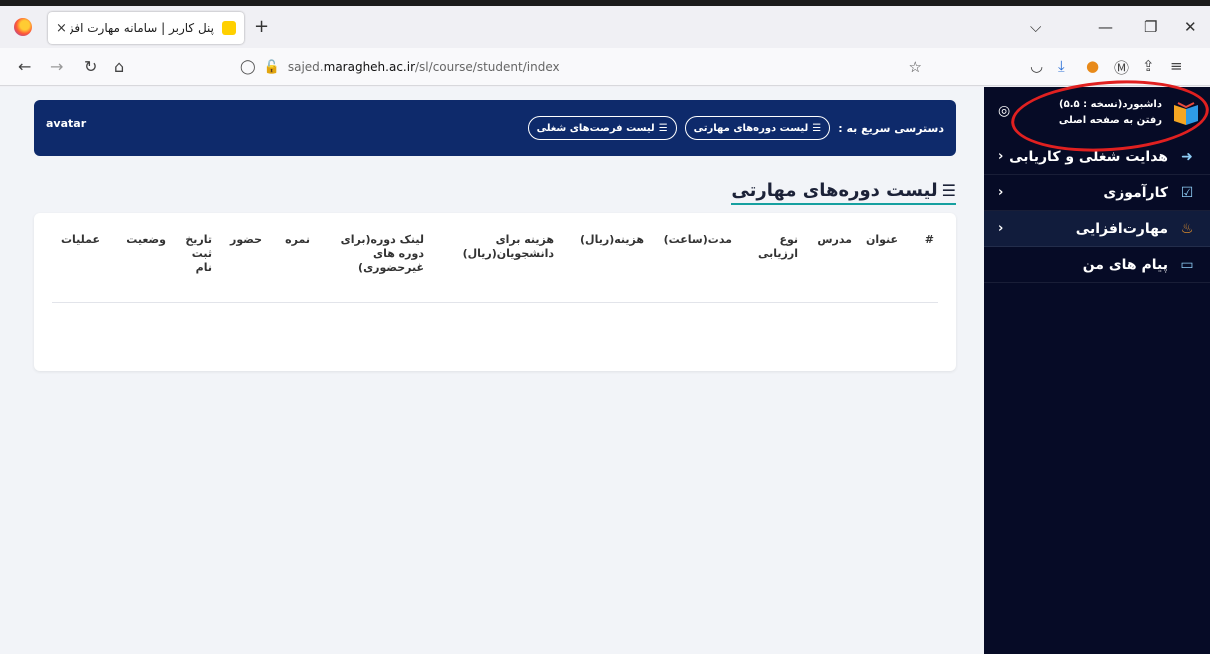  I want to click on tracking-shield-icon: ◯, so click(248, 67).